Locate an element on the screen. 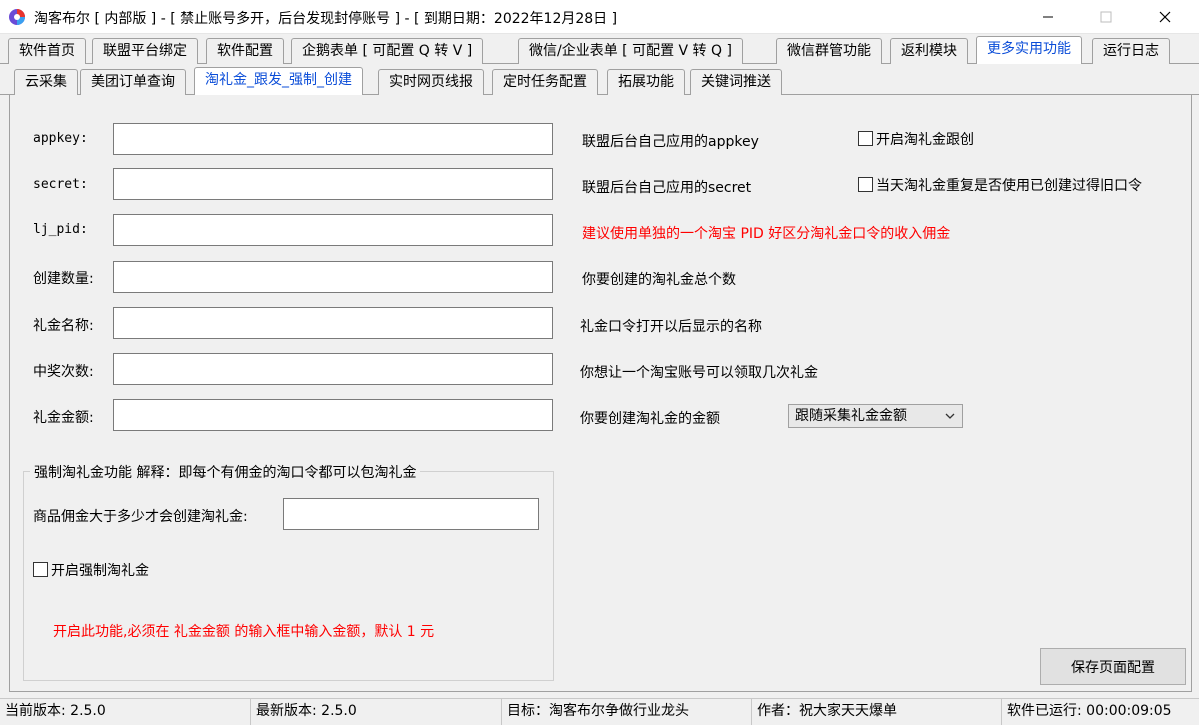 This screenshot has height=725, width=1199. tab-meituan-orders: 美团订单查询 is located at coordinates (133, 82).